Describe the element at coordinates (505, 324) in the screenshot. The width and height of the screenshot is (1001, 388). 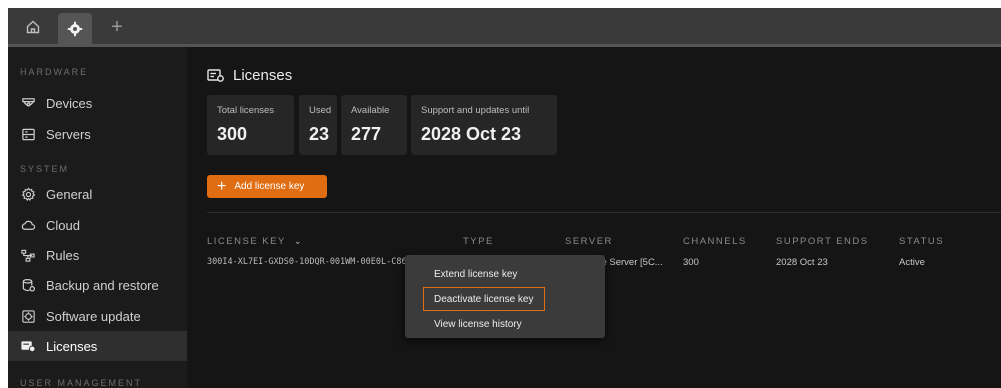
I see `menu-item-view-license-history: View license history` at that location.